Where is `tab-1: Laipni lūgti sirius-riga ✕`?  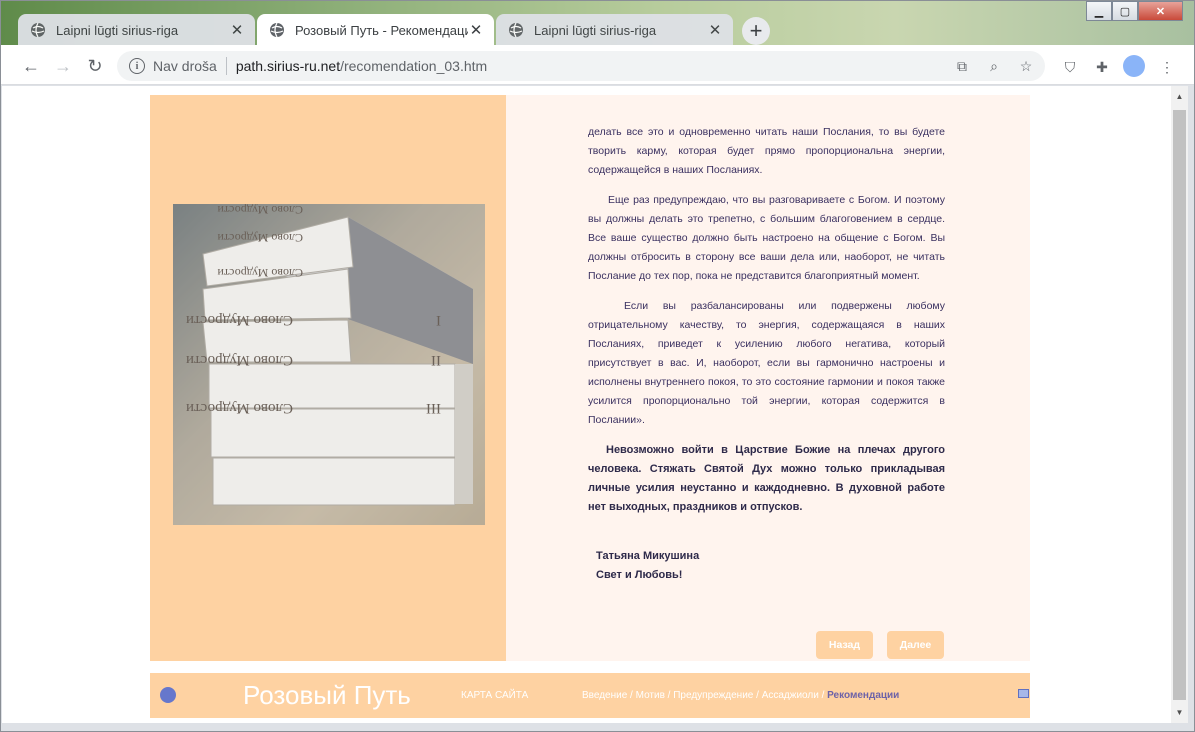 tab-1: Laipni lūgti sirius-riga ✕ is located at coordinates (136, 30).